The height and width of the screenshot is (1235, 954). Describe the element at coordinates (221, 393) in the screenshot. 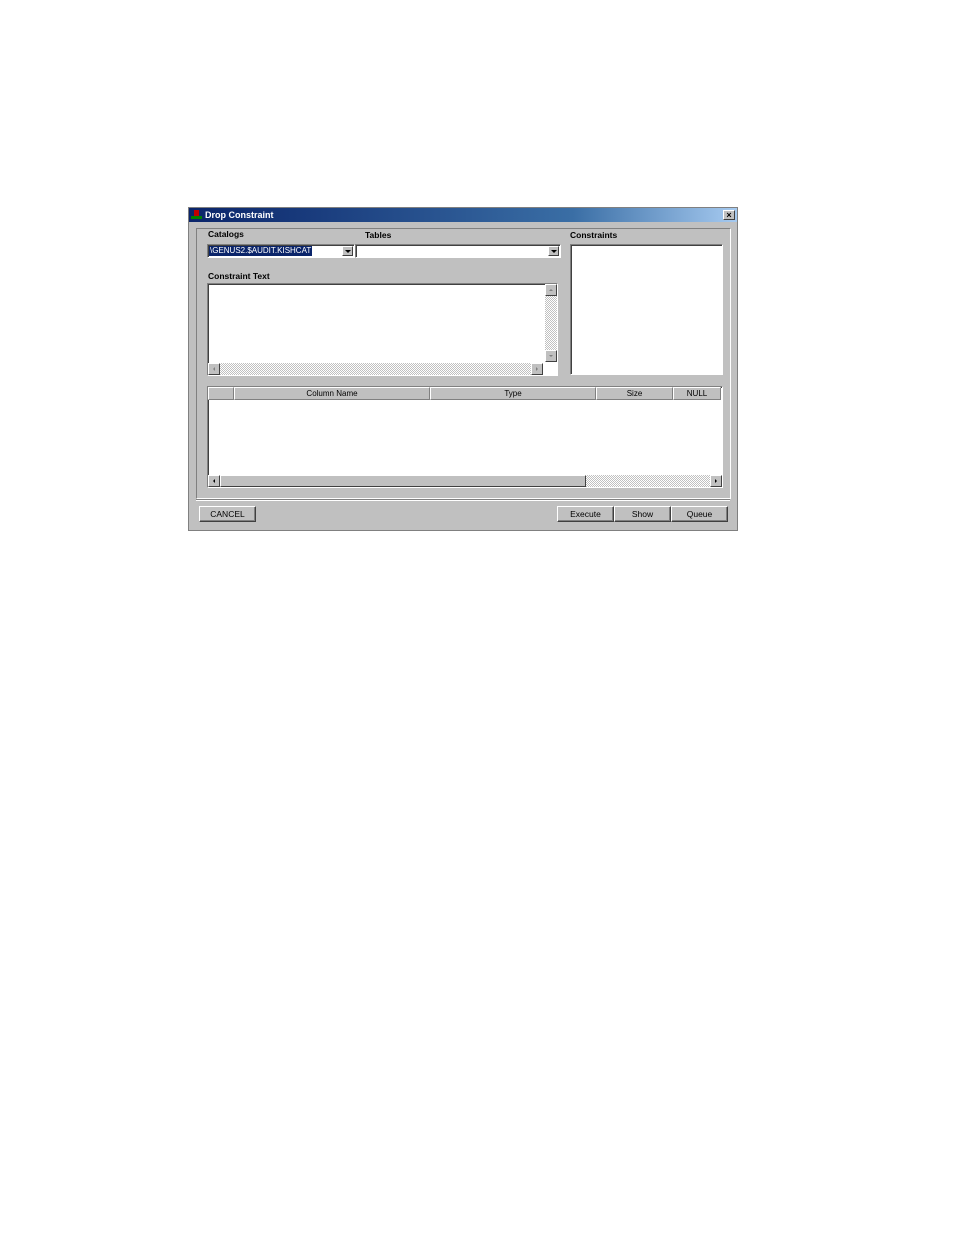

I see `grid-header-rowselector` at that location.